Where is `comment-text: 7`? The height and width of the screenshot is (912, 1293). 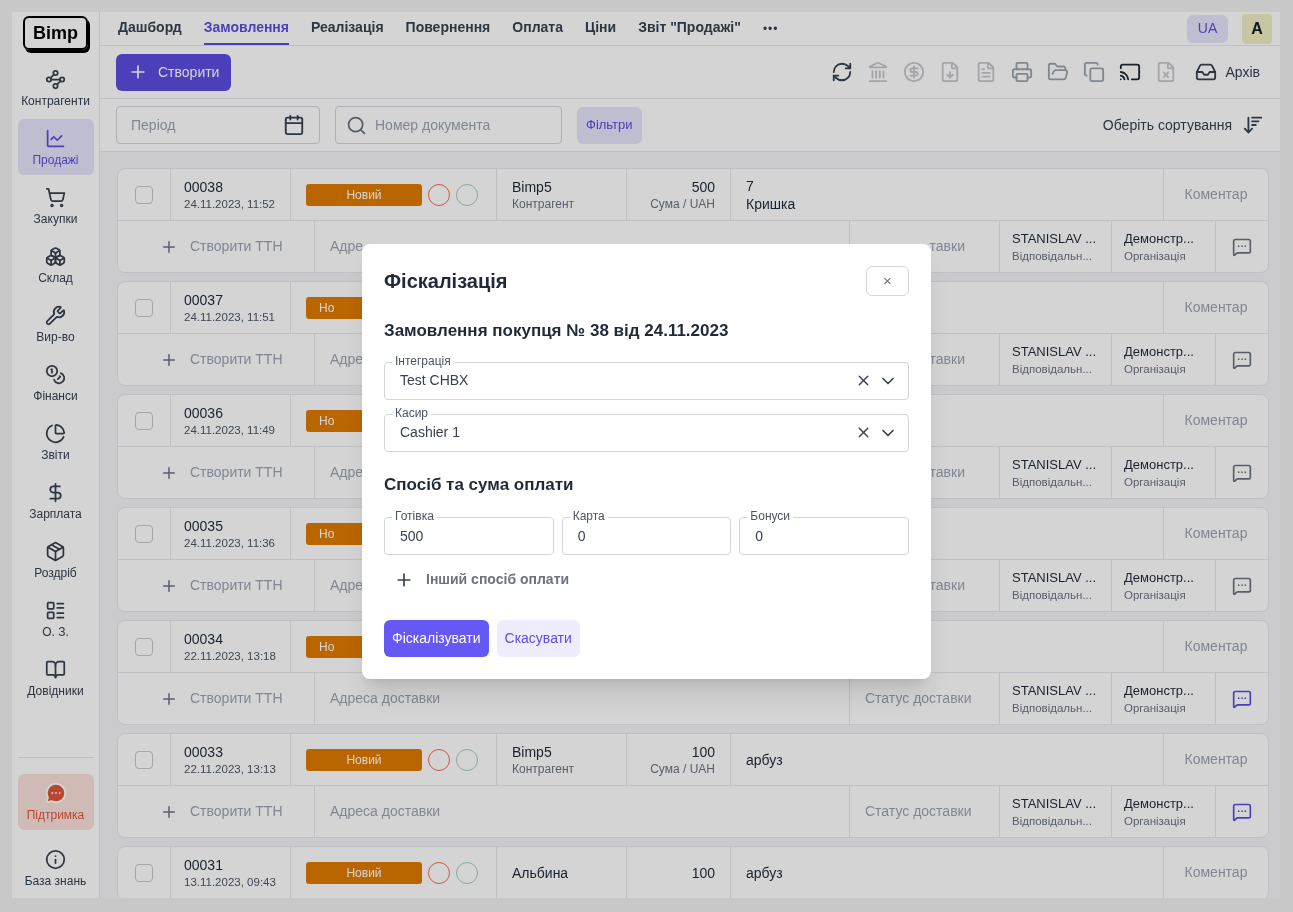
comment-text: 7 is located at coordinates (750, 185).